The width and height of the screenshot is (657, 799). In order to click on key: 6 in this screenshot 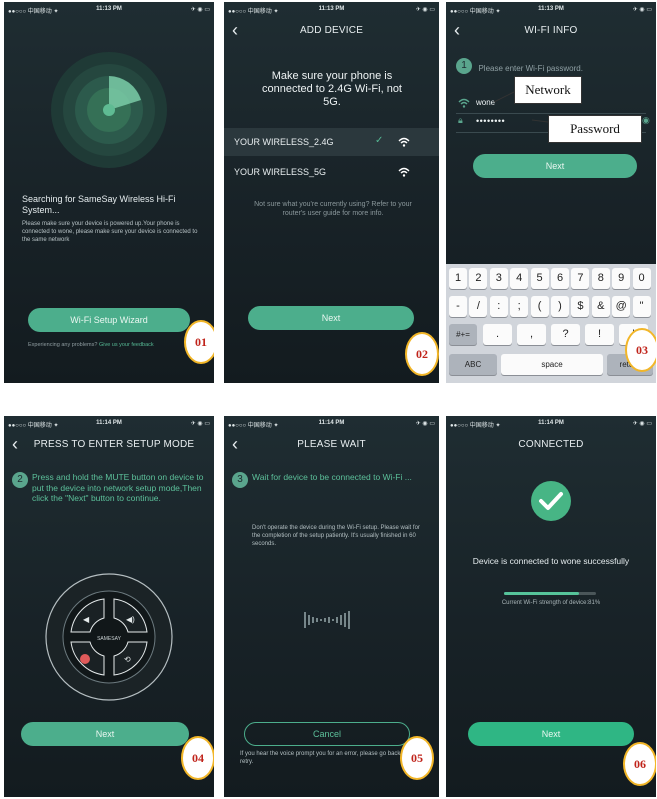, I will do `click(560, 278)`.